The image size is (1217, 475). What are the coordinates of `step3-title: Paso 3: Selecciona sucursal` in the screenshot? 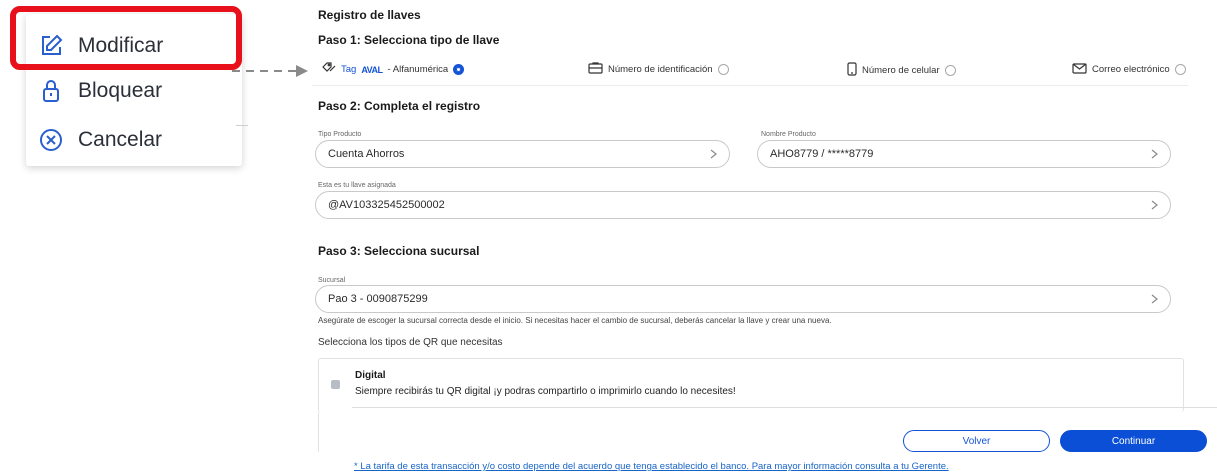 It's located at (399, 251).